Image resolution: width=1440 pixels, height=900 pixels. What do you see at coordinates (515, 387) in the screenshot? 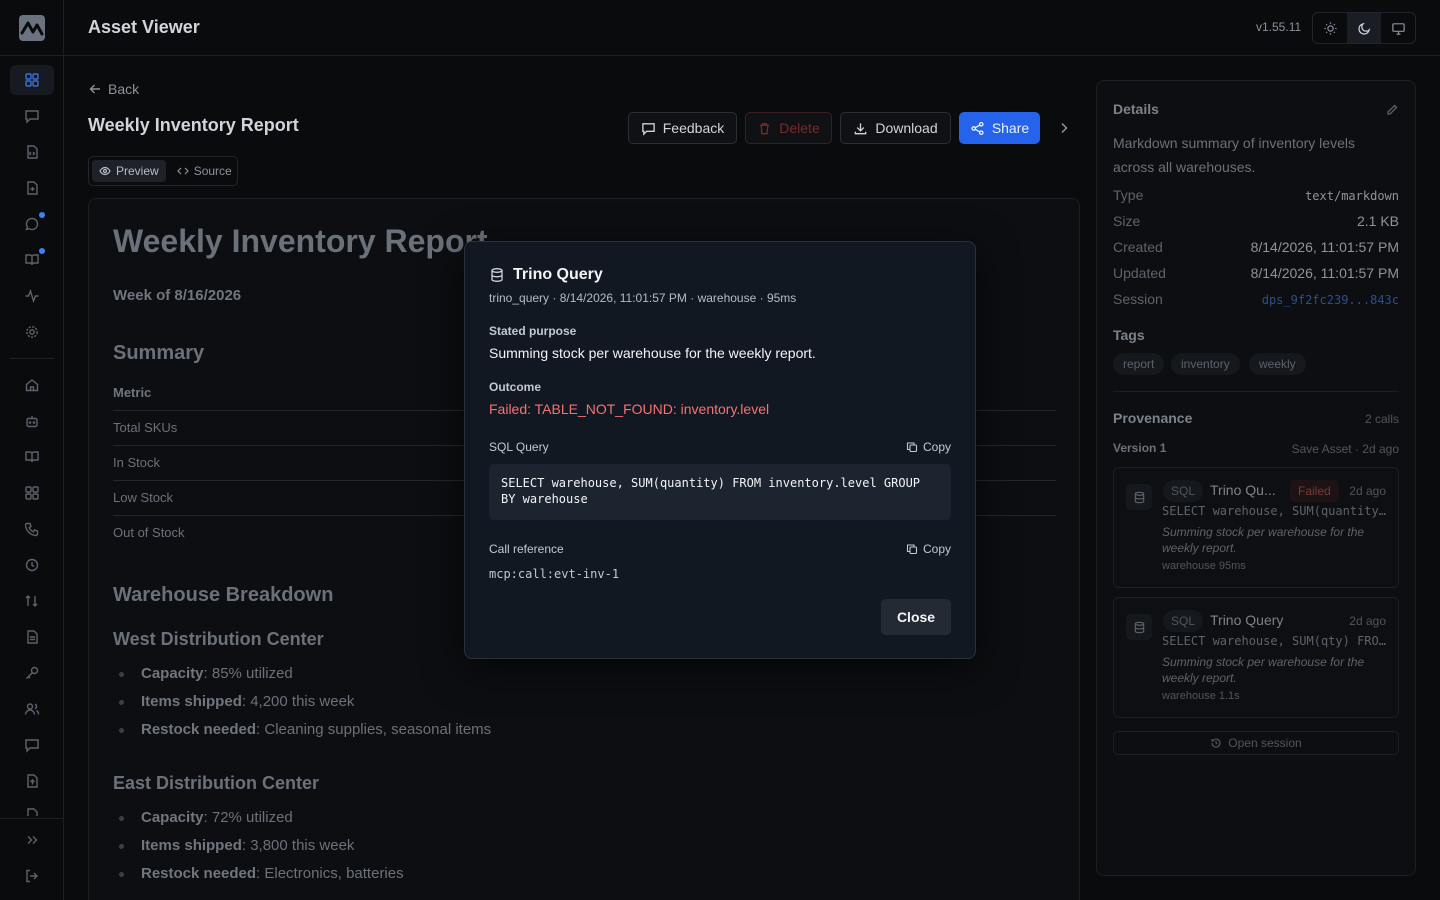
I see `outcome-label: Outcome` at bounding box center [515, 387].